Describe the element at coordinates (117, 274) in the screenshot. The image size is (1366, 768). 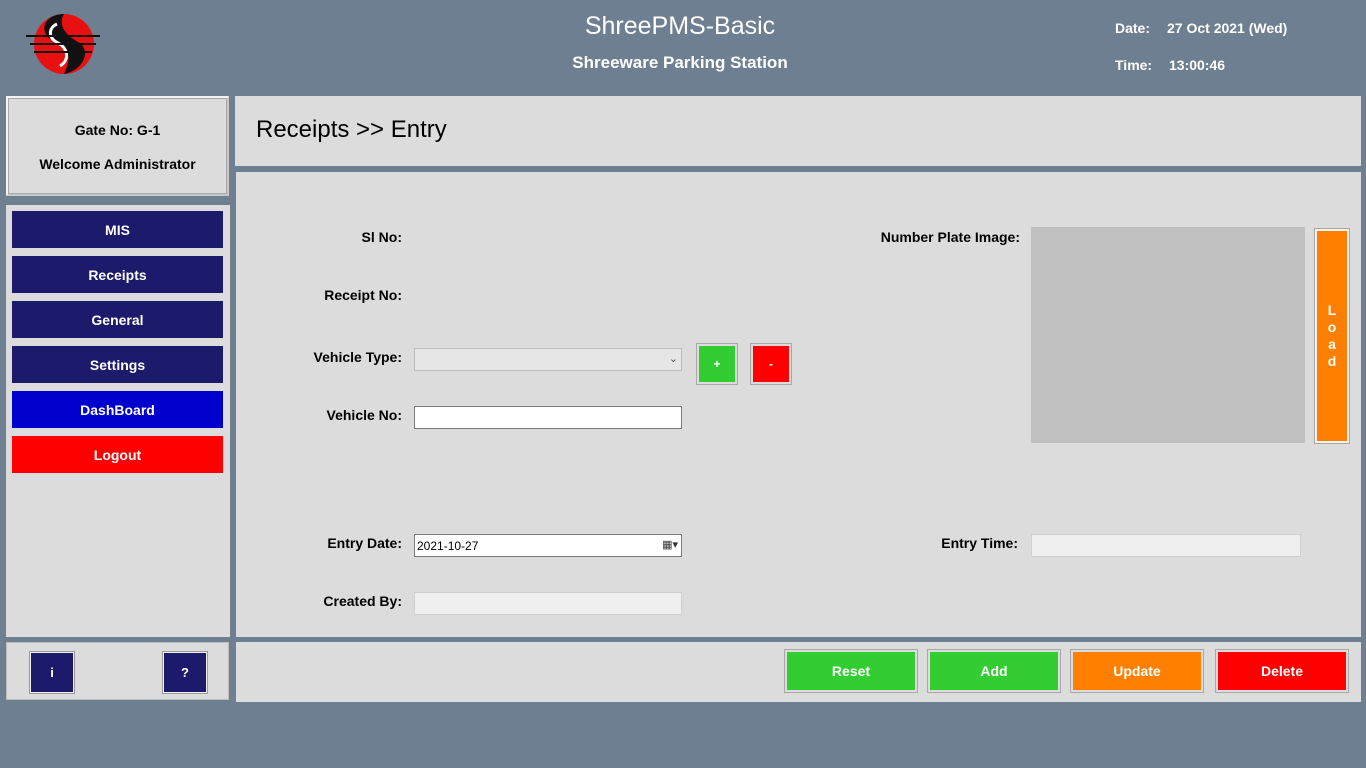
I see `sidebar-item-receipts: Receipts` at that location.